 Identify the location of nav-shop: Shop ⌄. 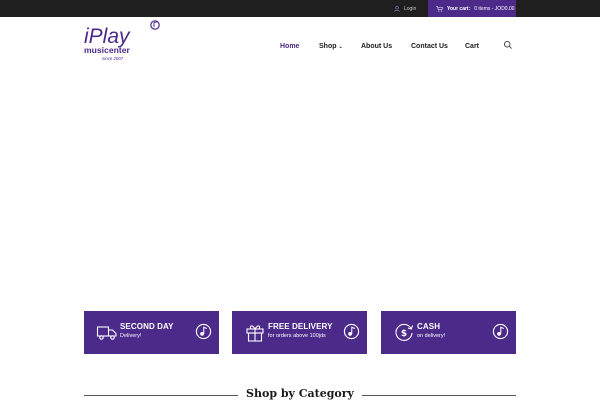
(331, 47).